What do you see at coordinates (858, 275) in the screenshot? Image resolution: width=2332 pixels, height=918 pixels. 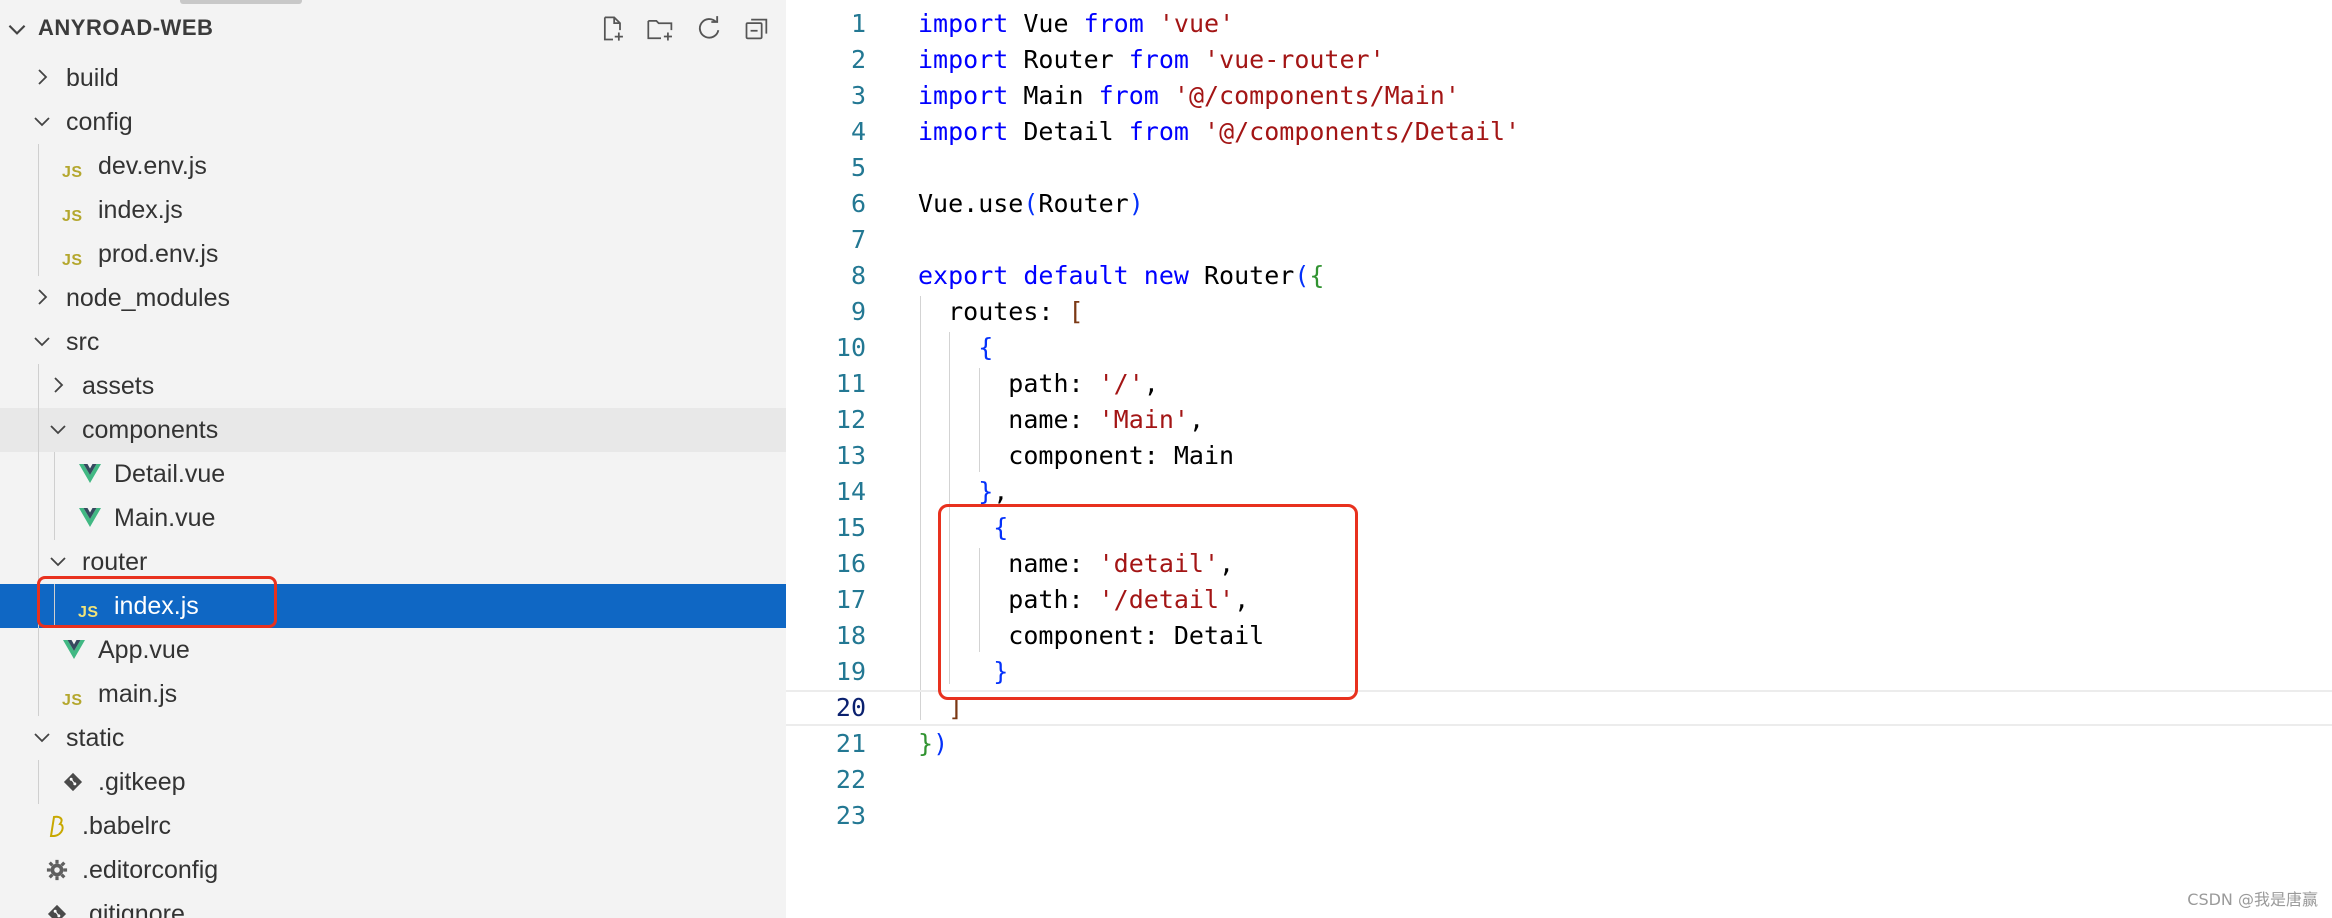 I see `line-number: 8` at bounding box center [858, 275].